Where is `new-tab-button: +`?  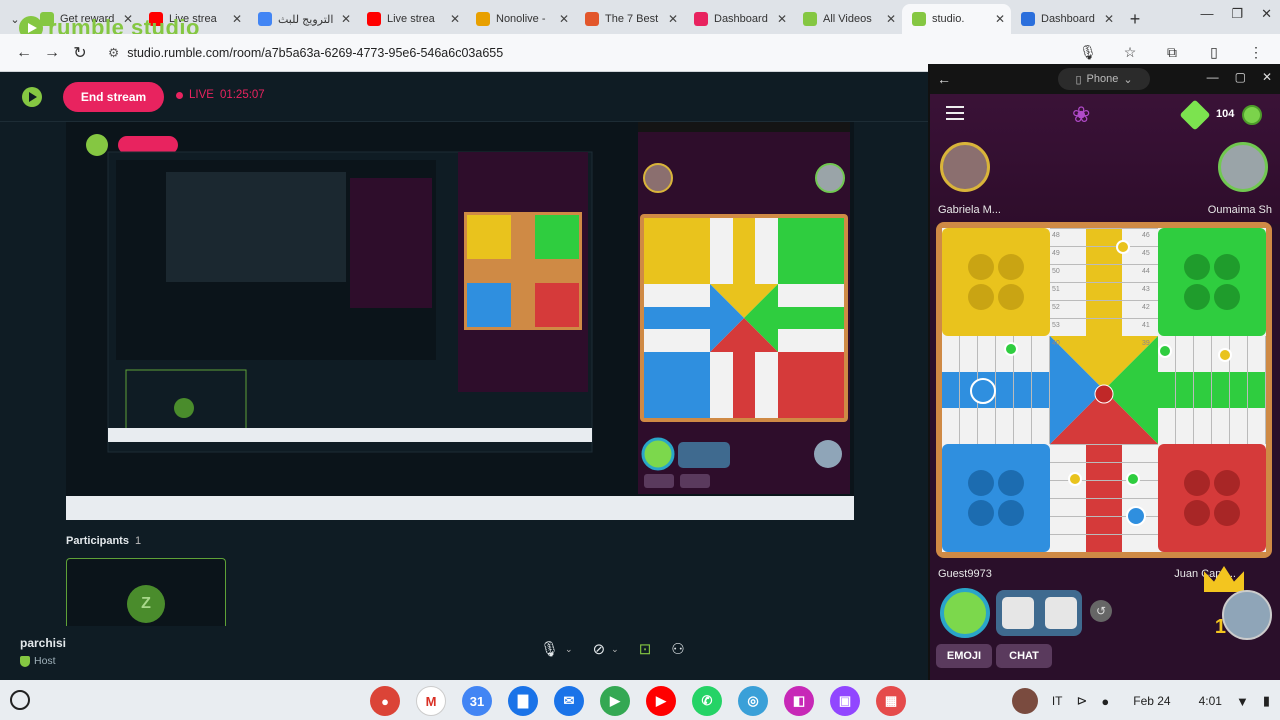
new-tab-button: + is located at coordinates (1135, 19).